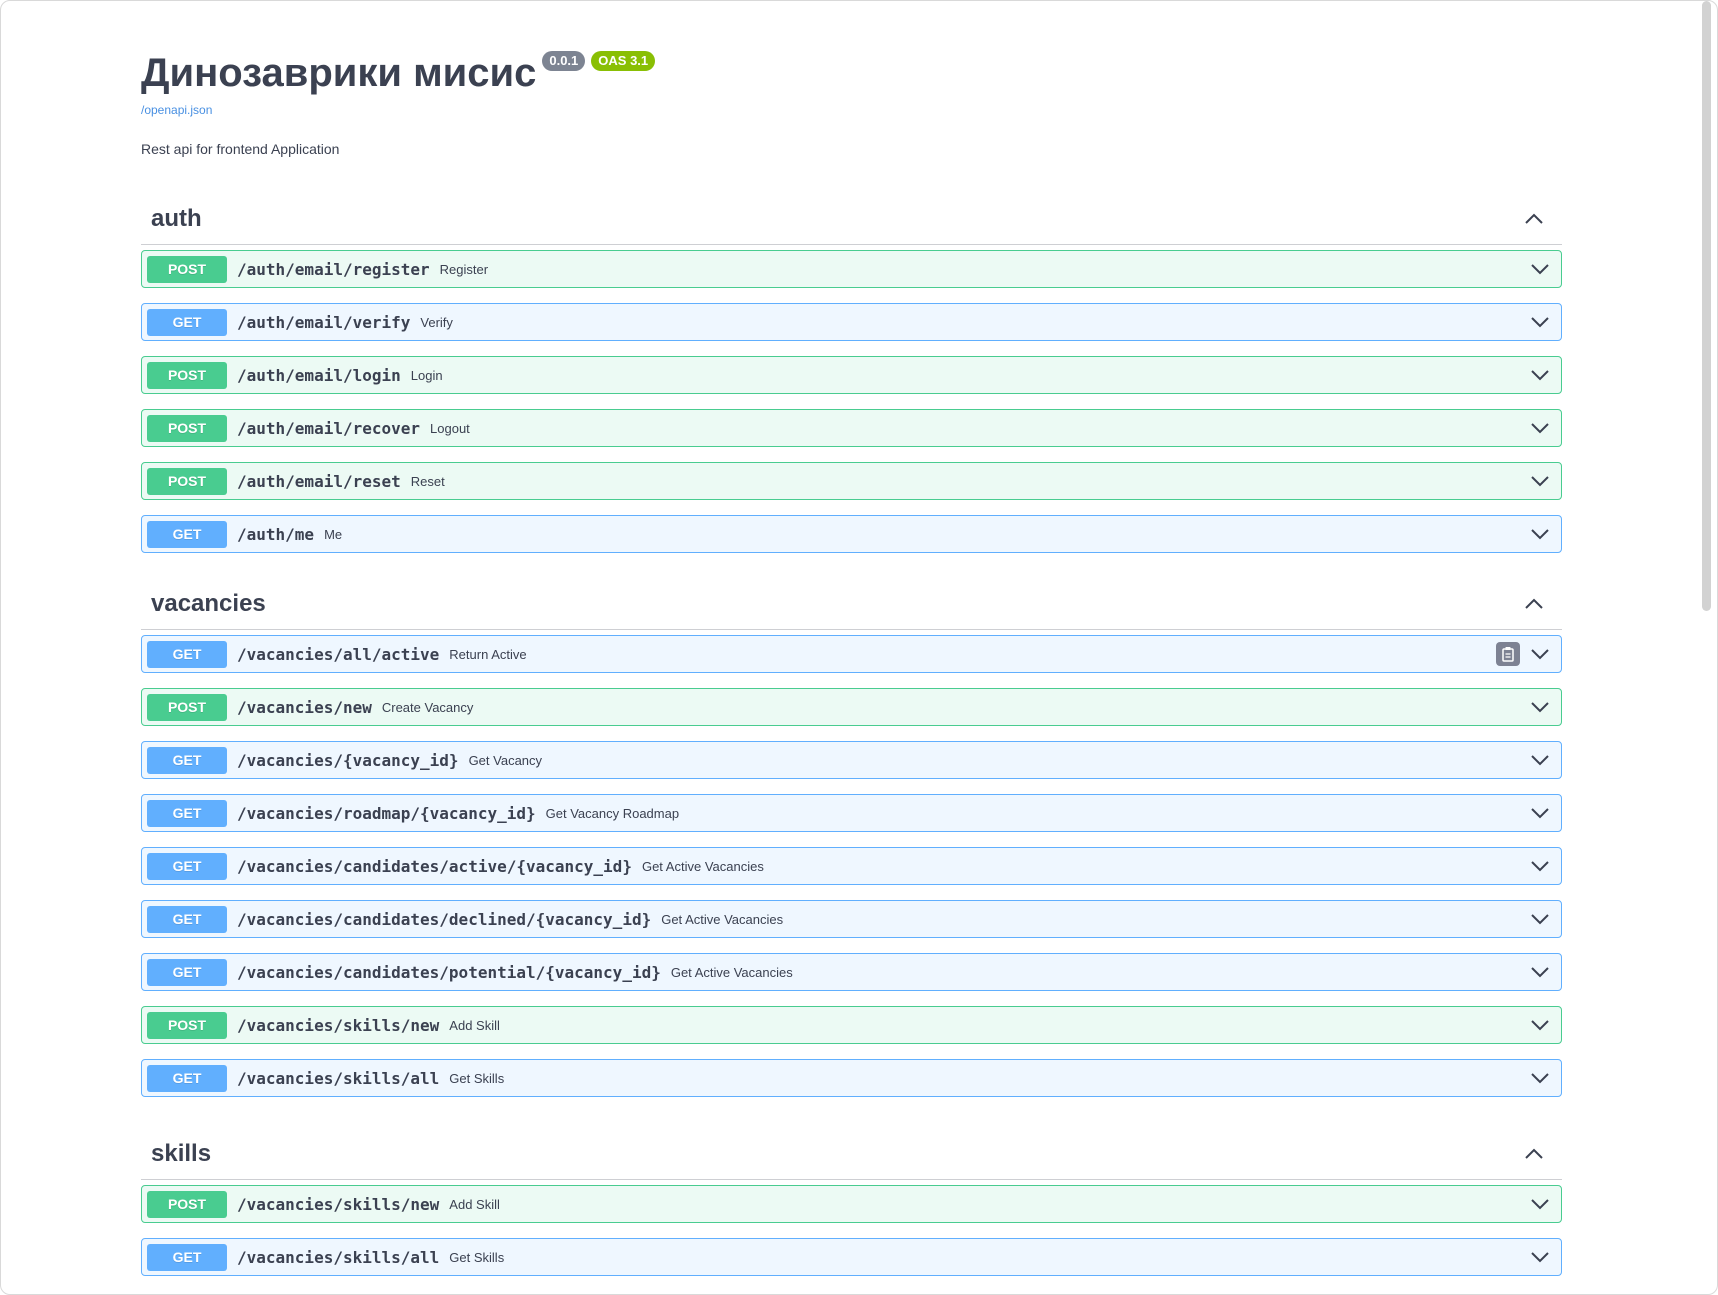  I want to click on operation-summary: Register, so click(464, 269).